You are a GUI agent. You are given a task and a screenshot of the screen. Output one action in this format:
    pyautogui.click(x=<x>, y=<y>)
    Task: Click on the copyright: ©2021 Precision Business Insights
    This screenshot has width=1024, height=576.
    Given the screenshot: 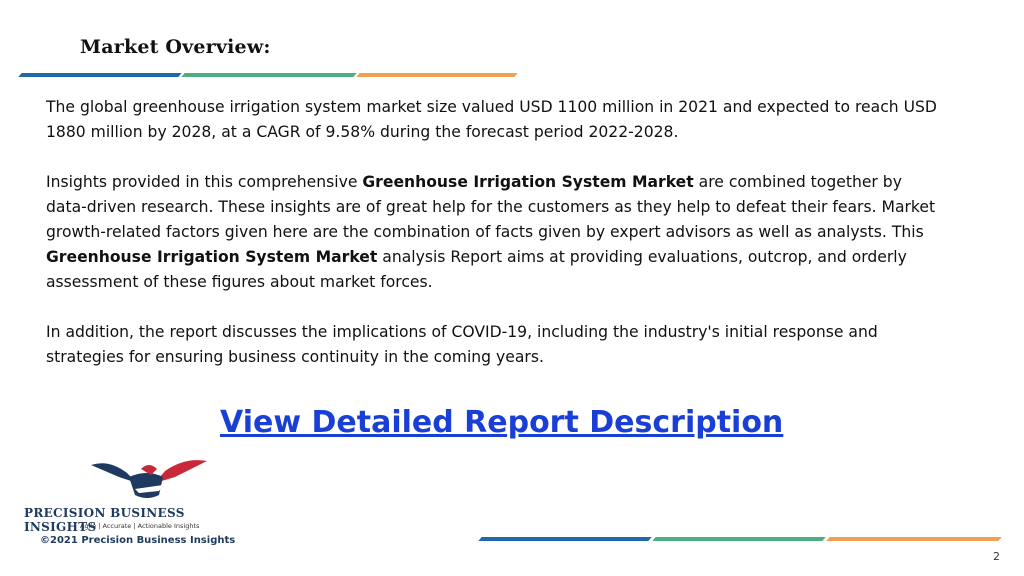 What is the action you would take?
    pyautogui.click(x=138, y=540)
    